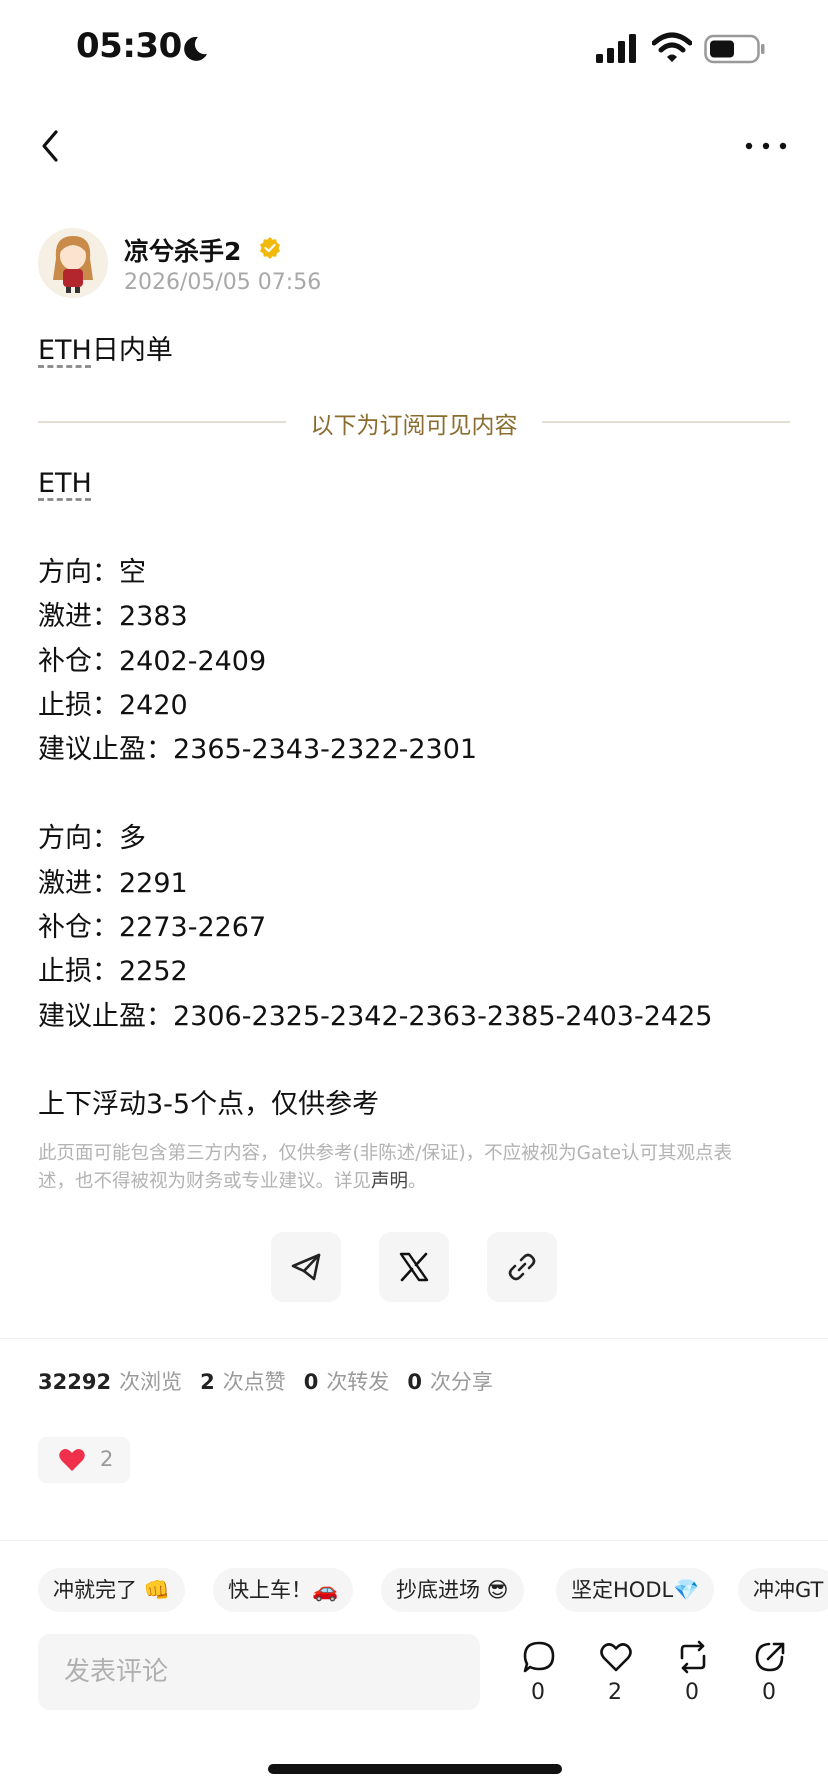  Describe the element at coordinates (113, 617) in the screenshot. I see `short-entry: 激进：2383` at that location.